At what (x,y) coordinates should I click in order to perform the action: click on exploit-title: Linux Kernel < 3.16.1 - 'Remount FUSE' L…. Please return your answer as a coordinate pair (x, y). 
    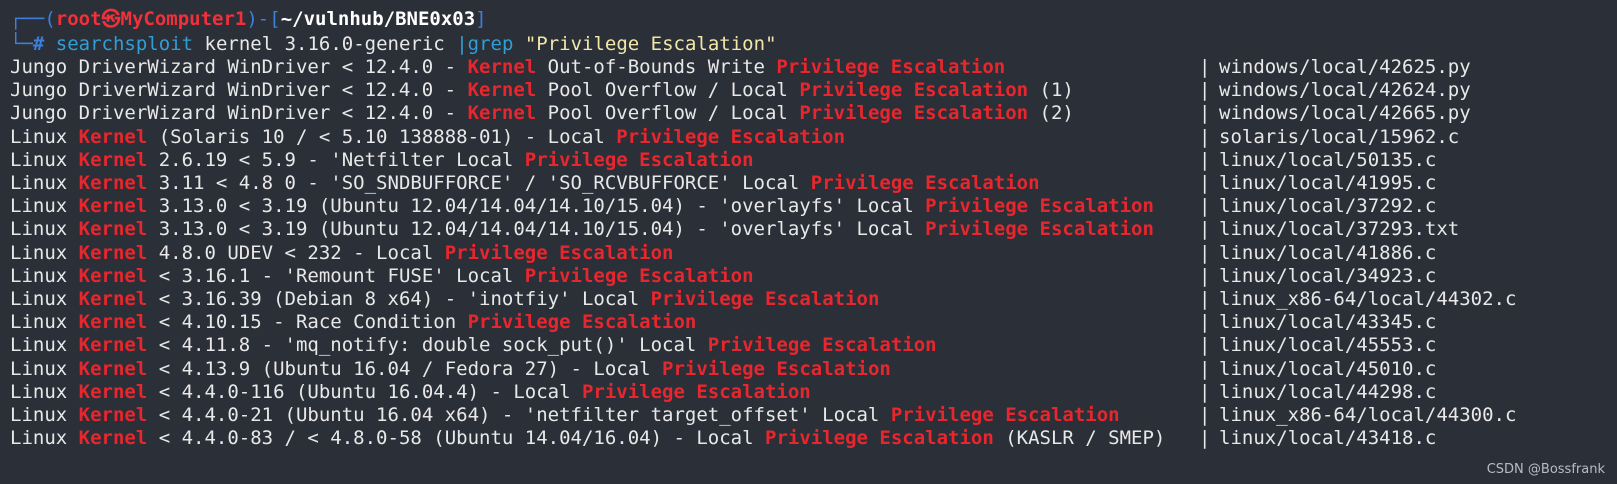
    Looking at the image, I should click on (382, 276).